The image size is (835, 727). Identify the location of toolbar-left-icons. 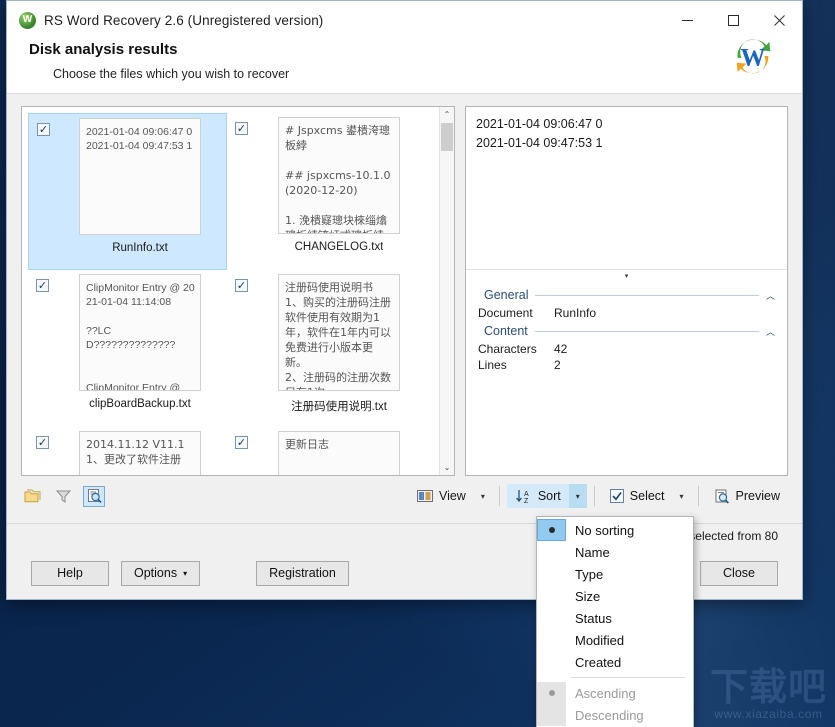
(63, 496).